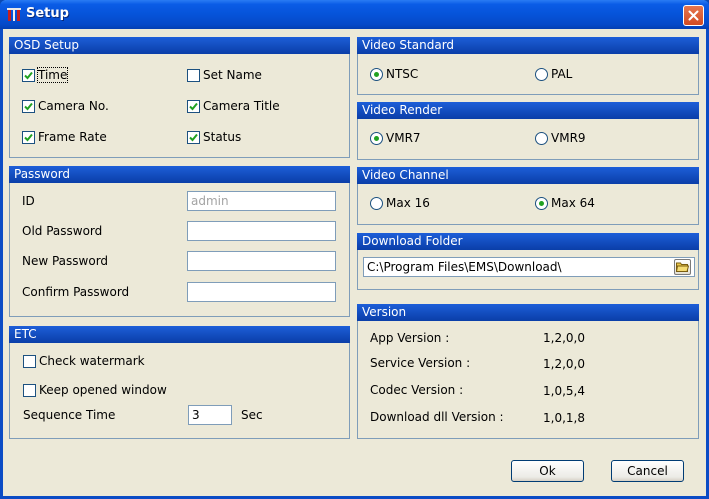 The width and height of the screenshot is (709, 499). Describe the element at coordinates (354, 14) in the screenshot. I see `title-bar: Setup` at that location.